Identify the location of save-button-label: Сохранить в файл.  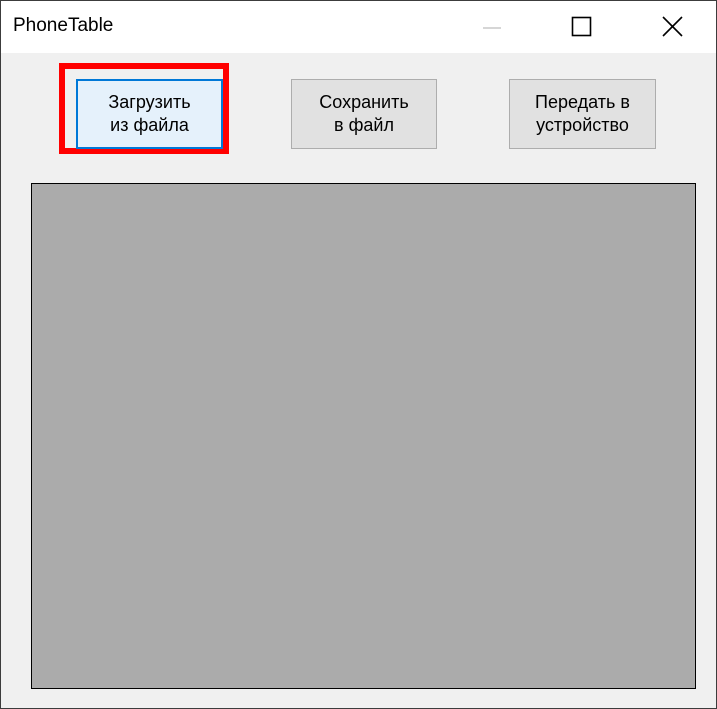
(364, 113).